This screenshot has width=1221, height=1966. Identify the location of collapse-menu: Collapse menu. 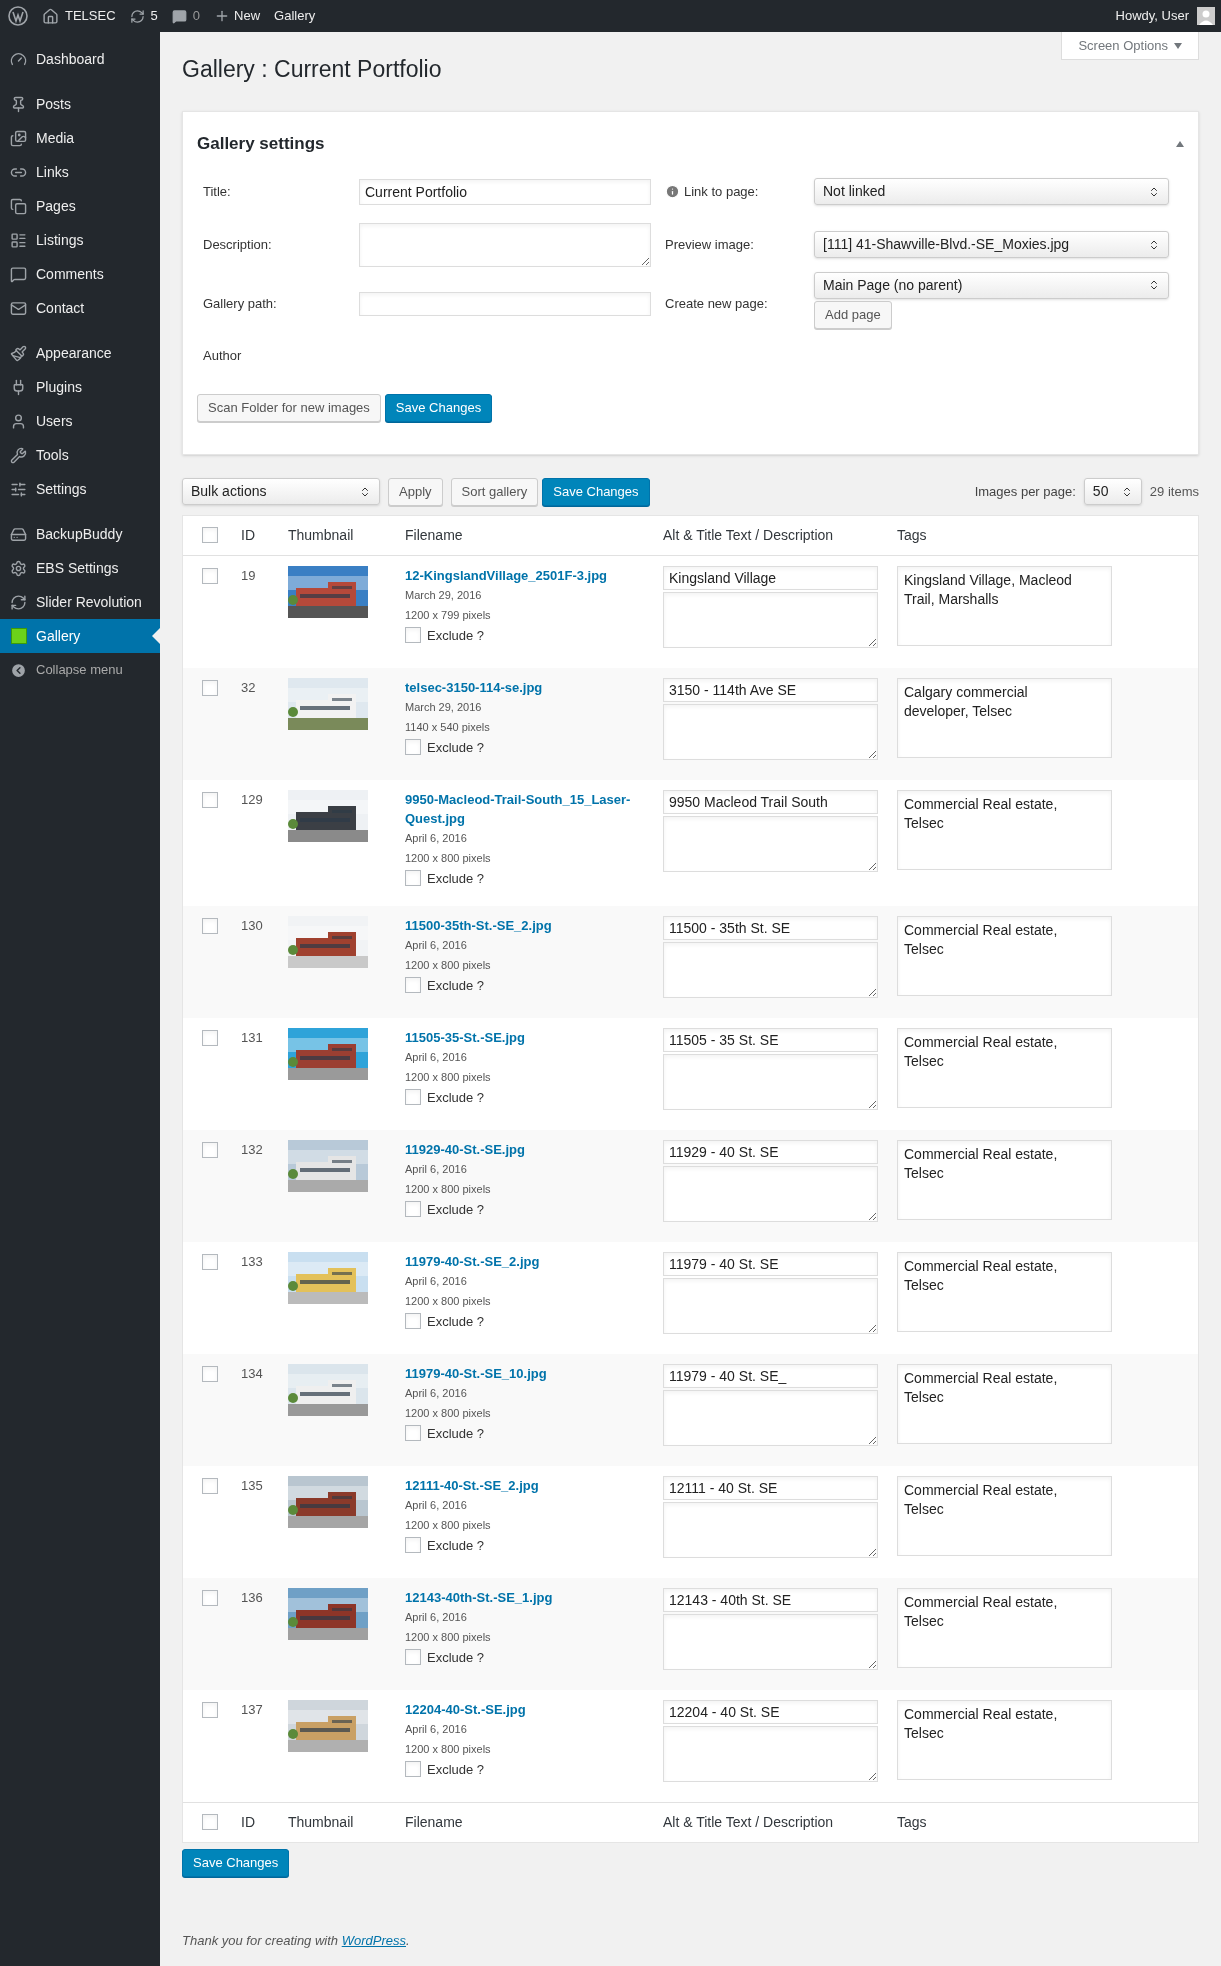
(80, 670).